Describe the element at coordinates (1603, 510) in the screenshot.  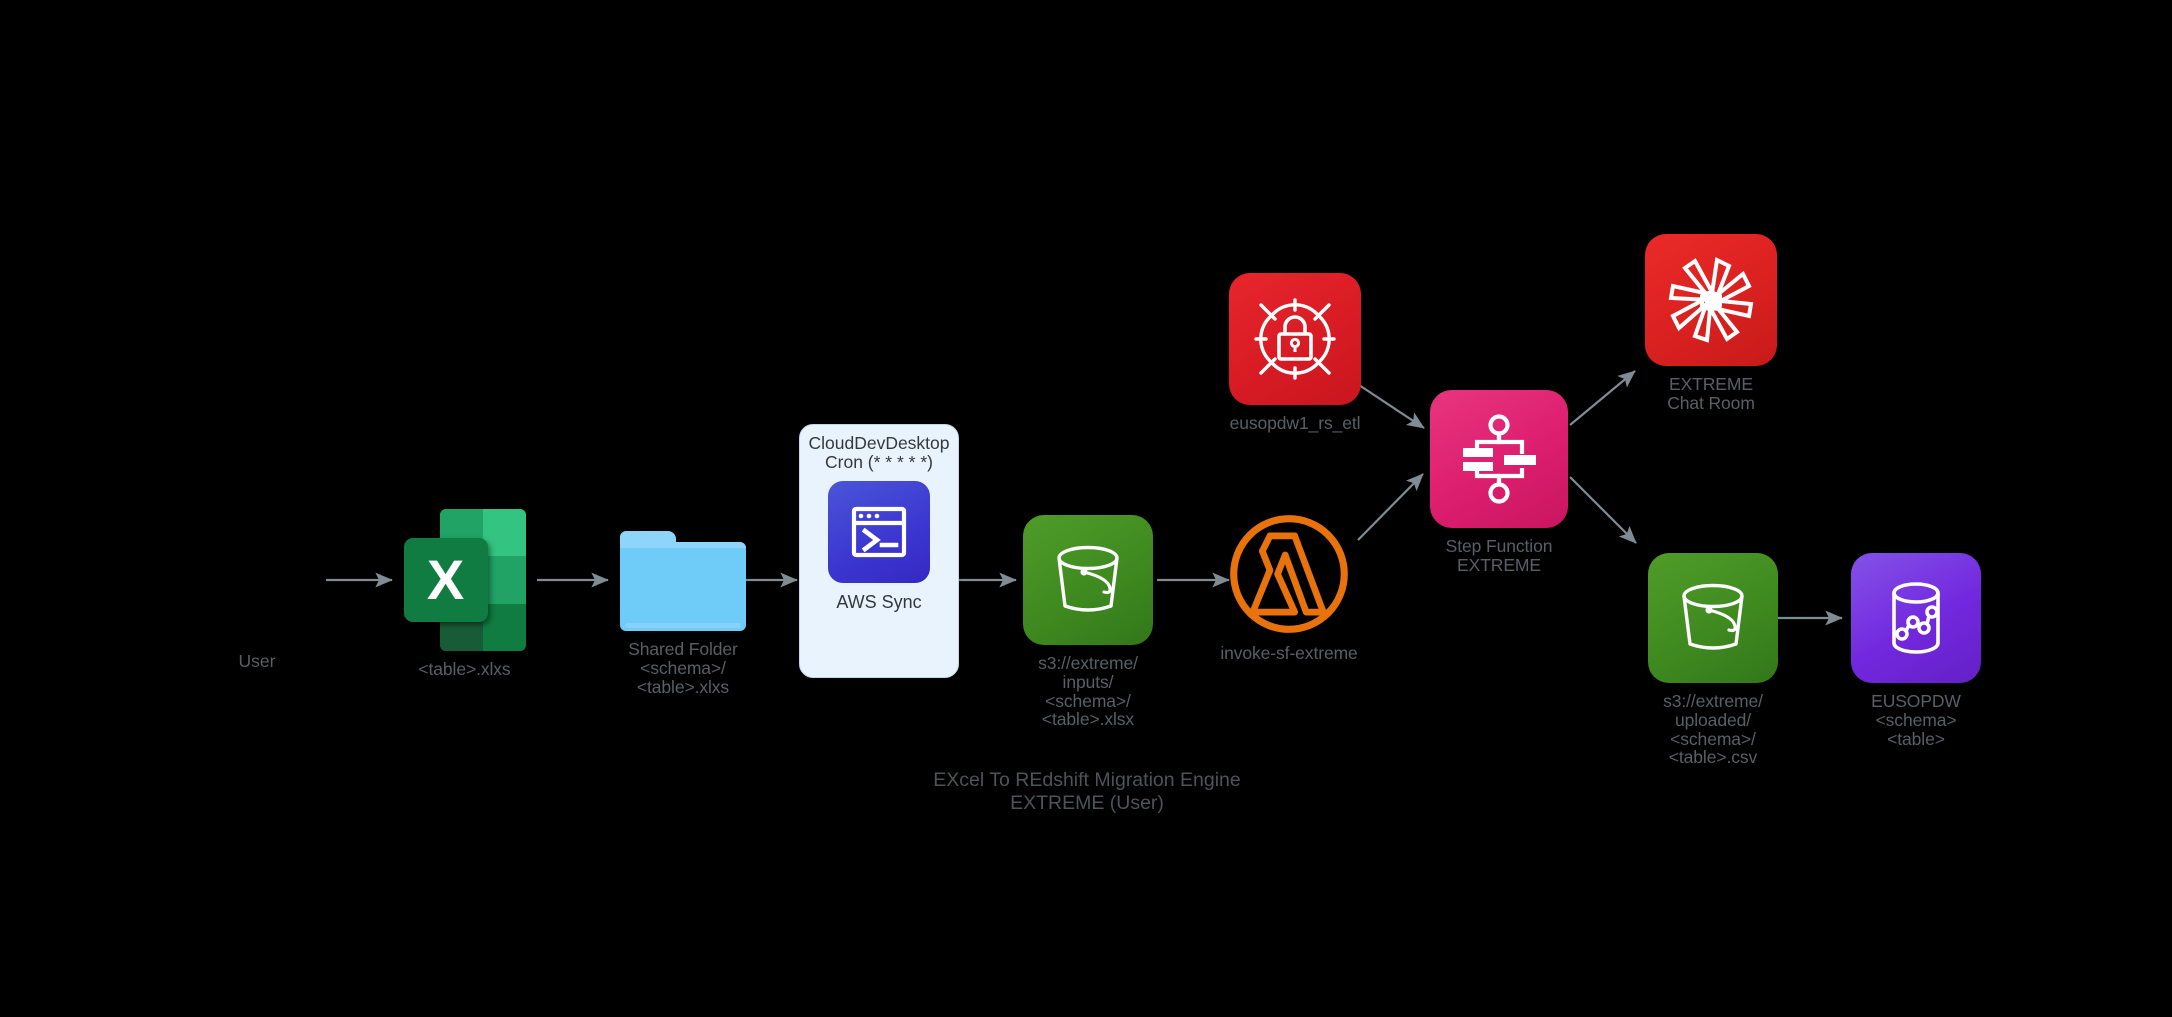
I see `edge-stepfunction-to-s3-uploaded` at that location.